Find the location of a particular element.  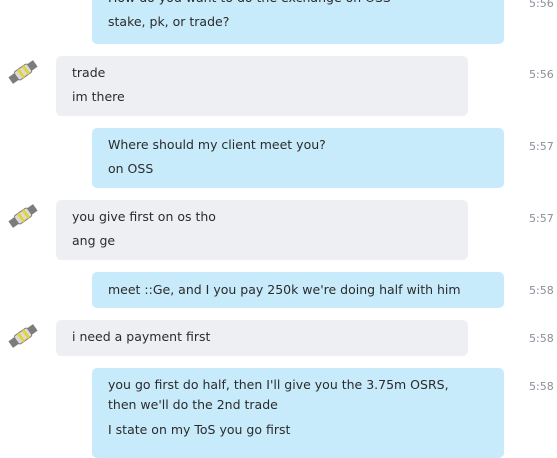

message-bubble-outgoing: Where should my client meet you? on OSS is located at coordinates (298, 158).